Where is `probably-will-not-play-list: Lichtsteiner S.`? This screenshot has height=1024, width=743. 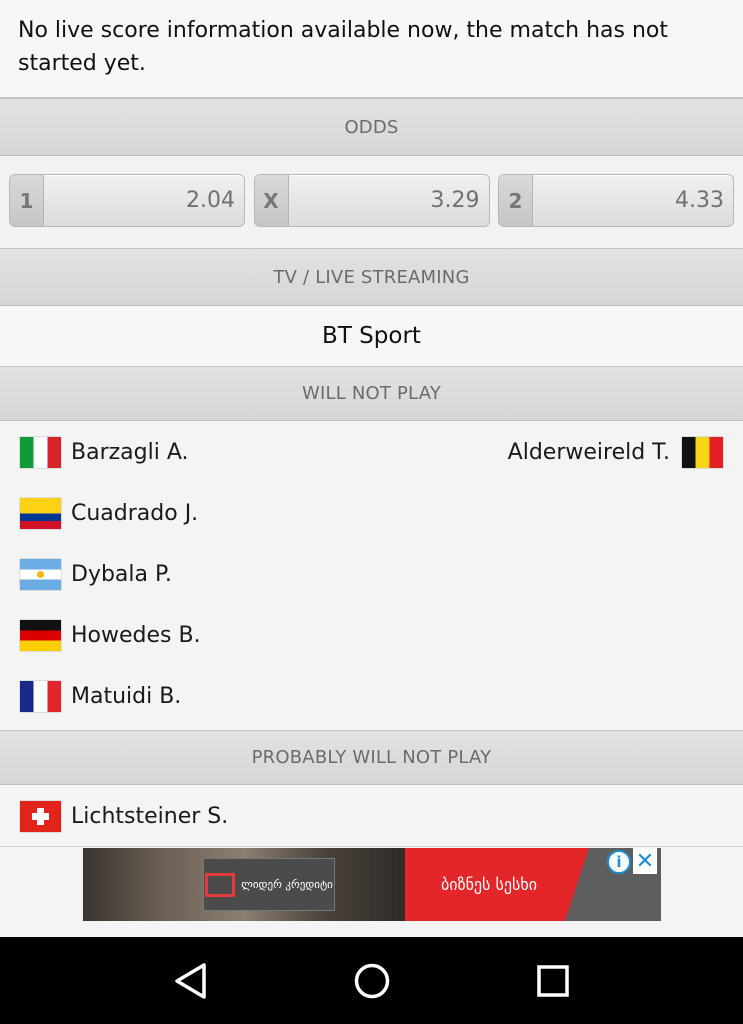
probably-will-not-play-list: Lichtsteiner S. is located at coordinates (371, 816).